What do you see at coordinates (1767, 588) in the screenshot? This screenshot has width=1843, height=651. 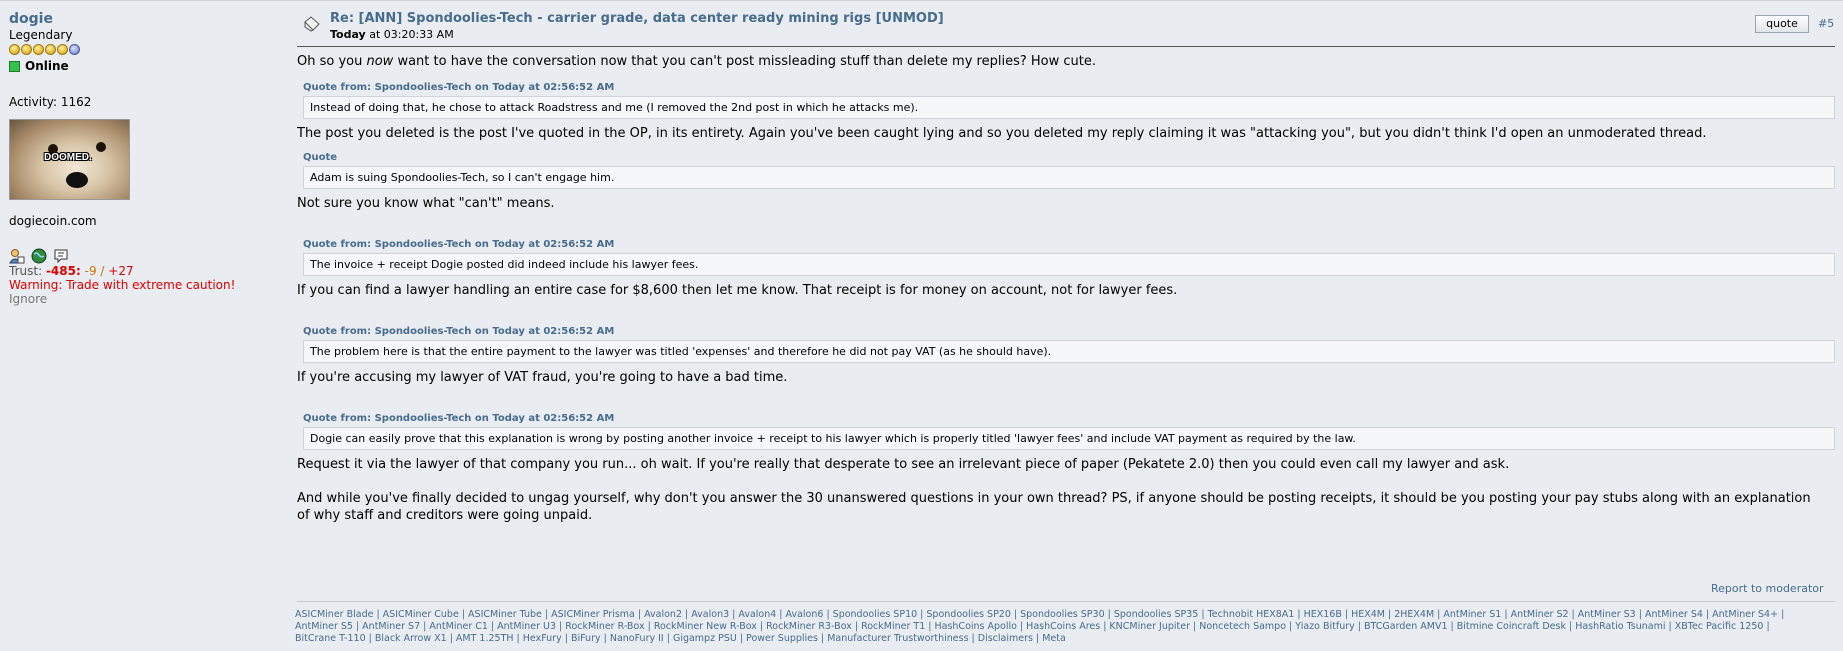 I see `report-to-moderator-link: Report to moderator` at bounding box center [1767, 588].